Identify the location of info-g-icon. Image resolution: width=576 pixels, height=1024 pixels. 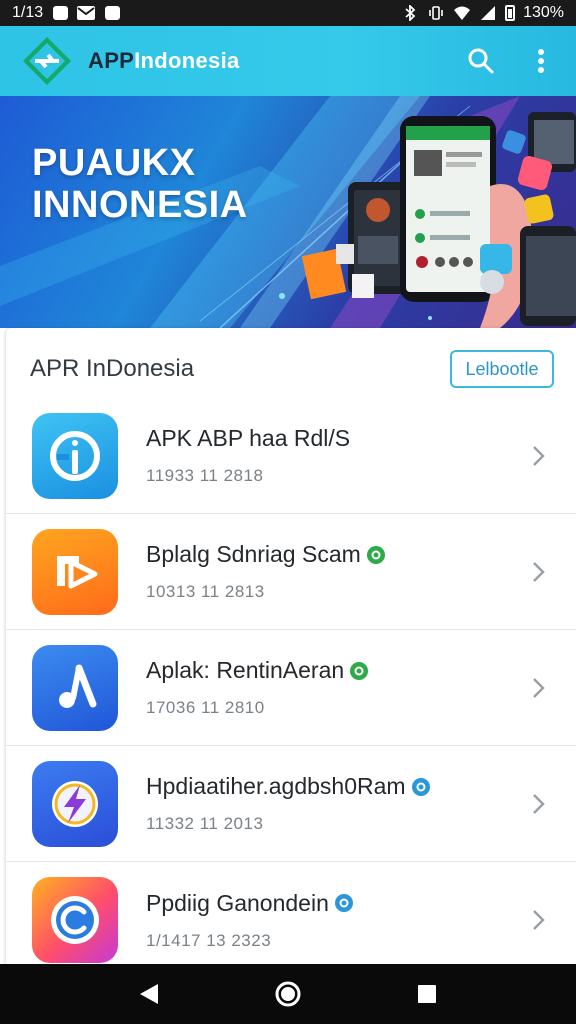
(75, 455).